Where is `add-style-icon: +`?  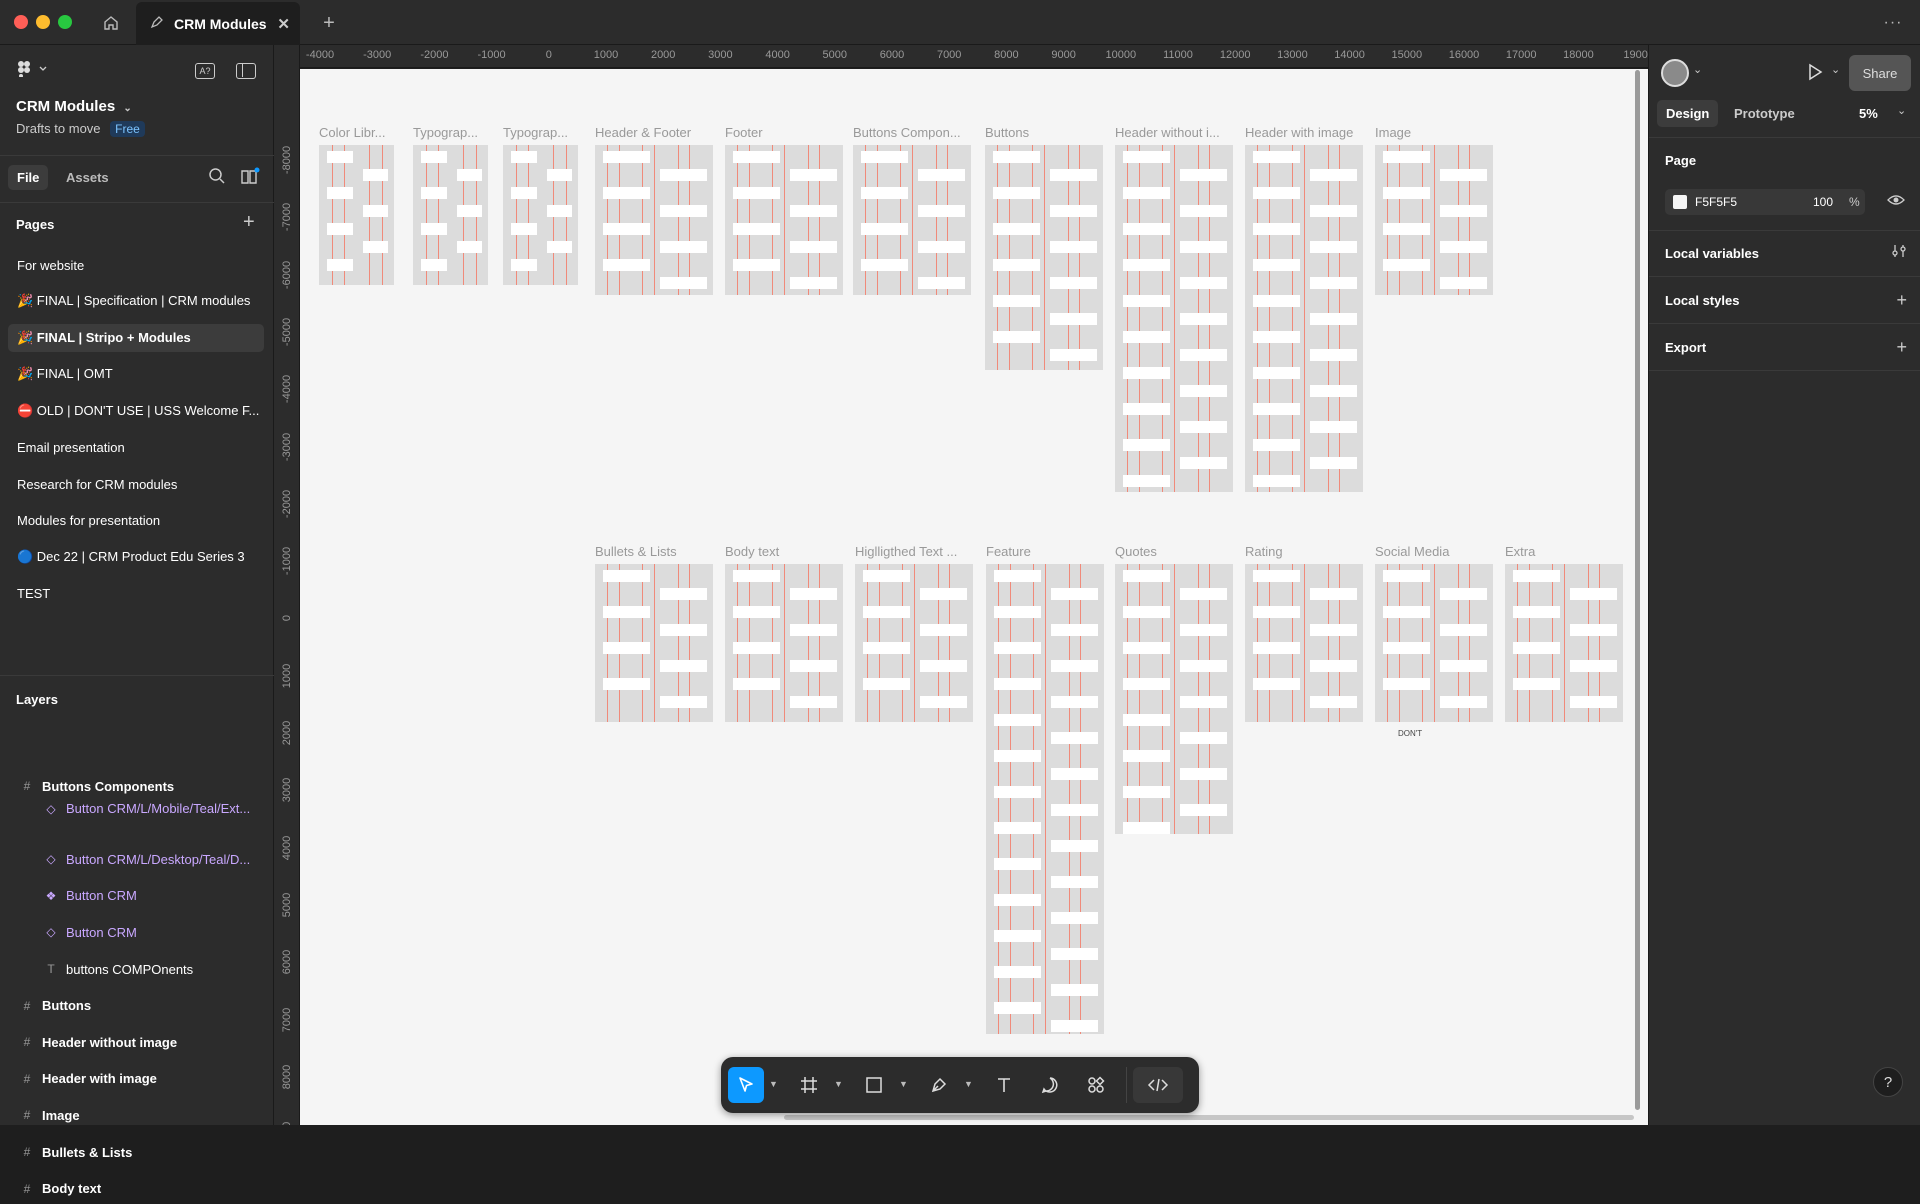
add-style-icon: + is located at coordinates (1901, 300).